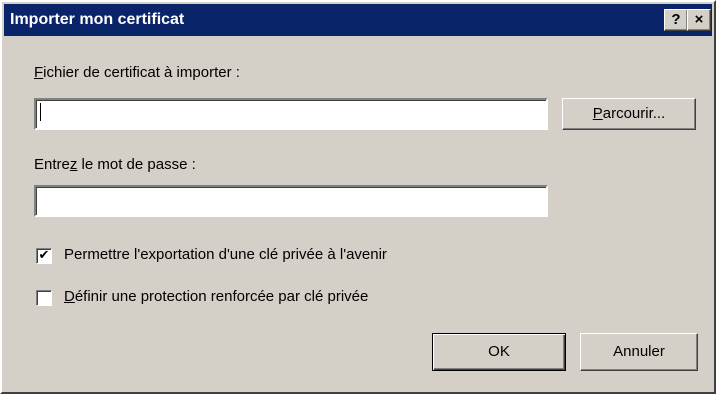 This screenshot has height=398, width=720. I want to click on password-label-suffix: le mot de passe :, so click(136, 164).